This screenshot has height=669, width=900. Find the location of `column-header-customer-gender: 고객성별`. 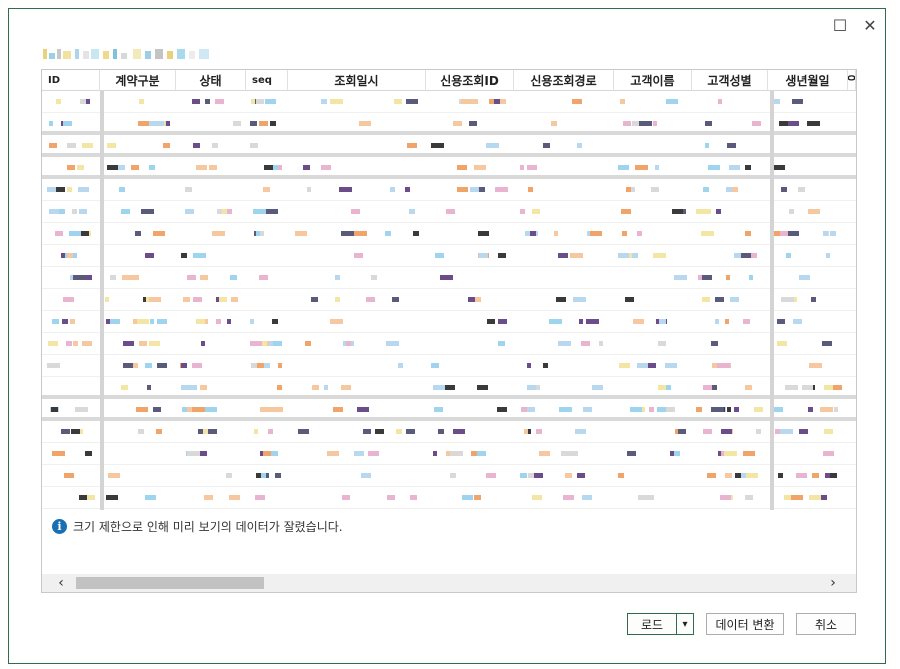

column-header-customer-gender: 고객성별 is located at coordinates (730, 80).